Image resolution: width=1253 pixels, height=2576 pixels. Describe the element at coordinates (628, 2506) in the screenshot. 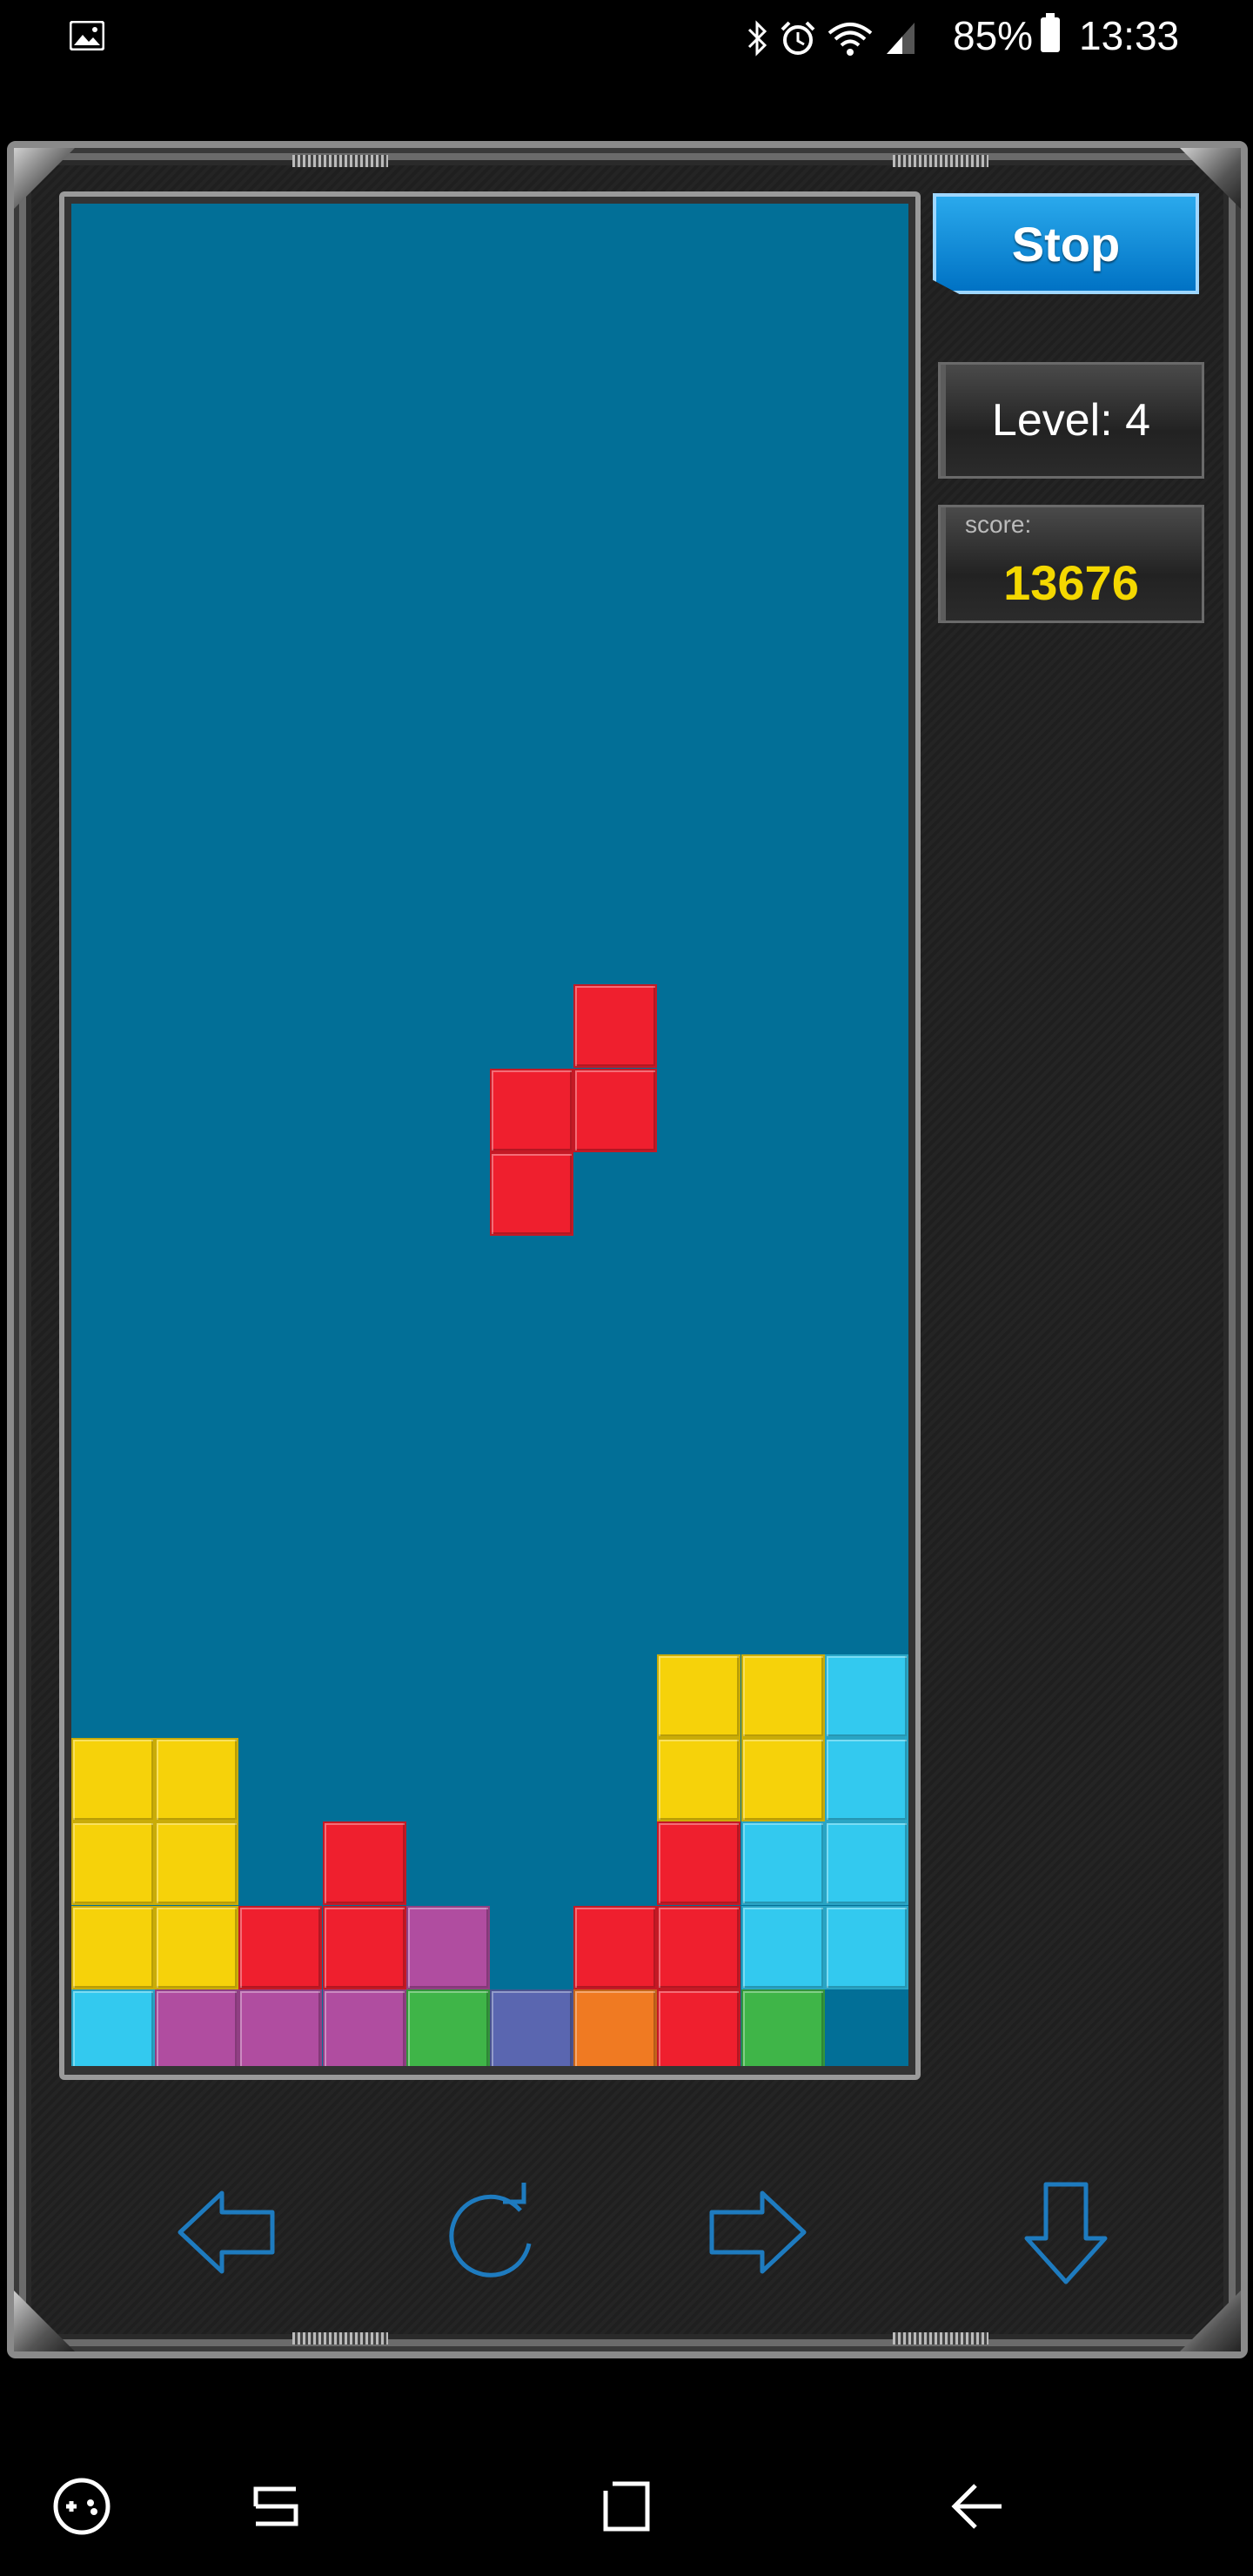

I see `home-icon` at that location.